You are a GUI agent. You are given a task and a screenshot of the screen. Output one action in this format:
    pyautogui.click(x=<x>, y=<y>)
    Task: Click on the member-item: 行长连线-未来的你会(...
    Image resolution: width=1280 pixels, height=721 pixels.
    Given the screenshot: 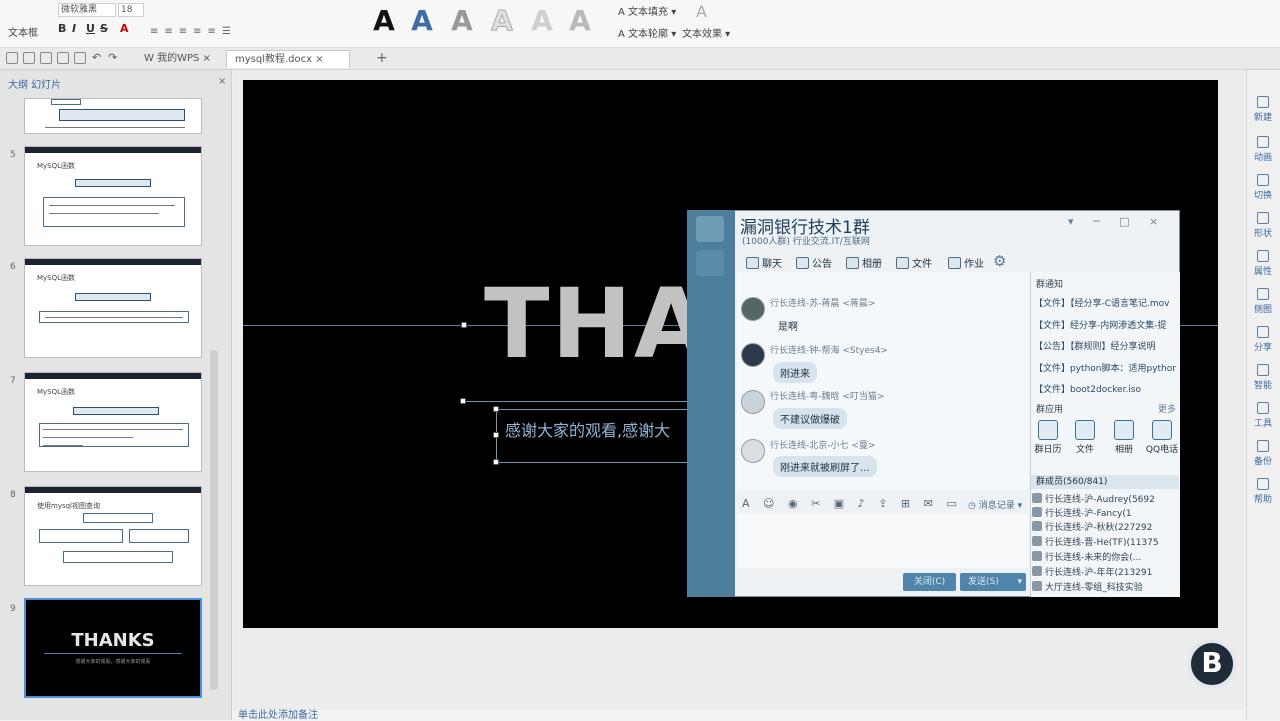 What is the action you would take?
    pyautogui.click(x=1102, y=556)
    